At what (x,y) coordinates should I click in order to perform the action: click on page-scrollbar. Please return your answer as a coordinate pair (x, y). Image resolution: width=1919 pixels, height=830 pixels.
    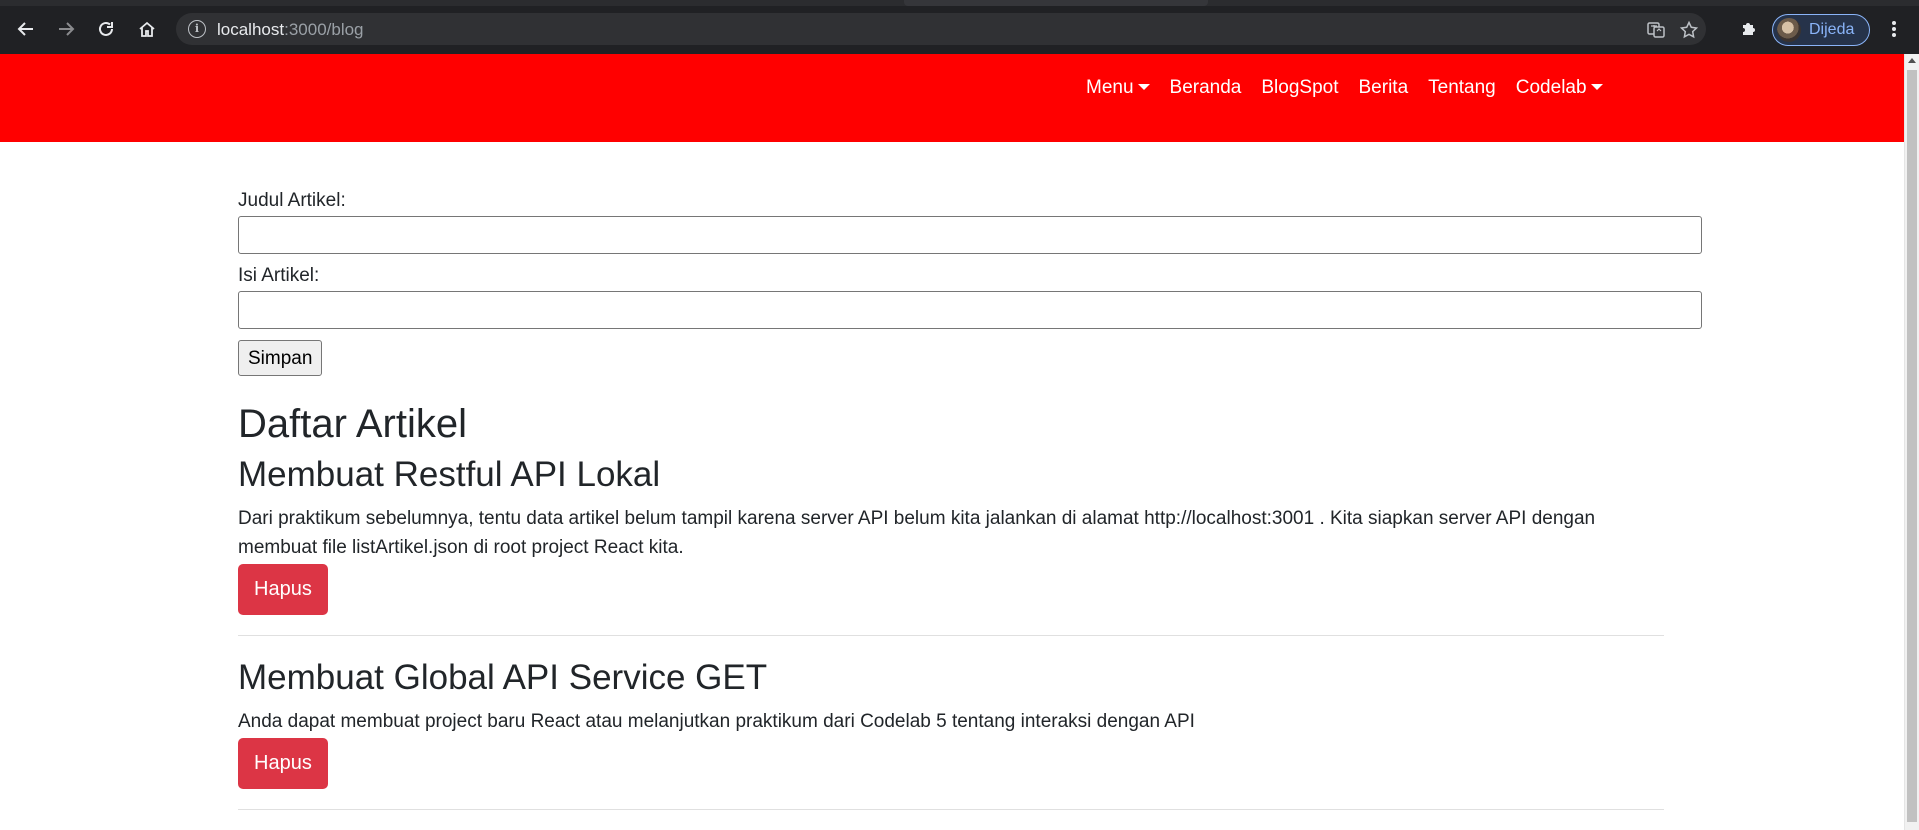
    Looking at the image, I should click on (1911, 442).